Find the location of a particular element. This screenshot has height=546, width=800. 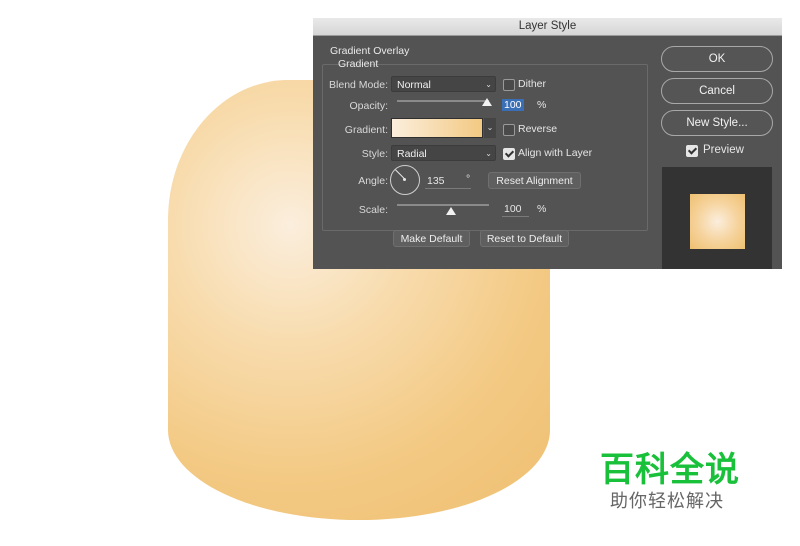

blend-mode-label: Blend Mode: is located at coordinates (358, 85).